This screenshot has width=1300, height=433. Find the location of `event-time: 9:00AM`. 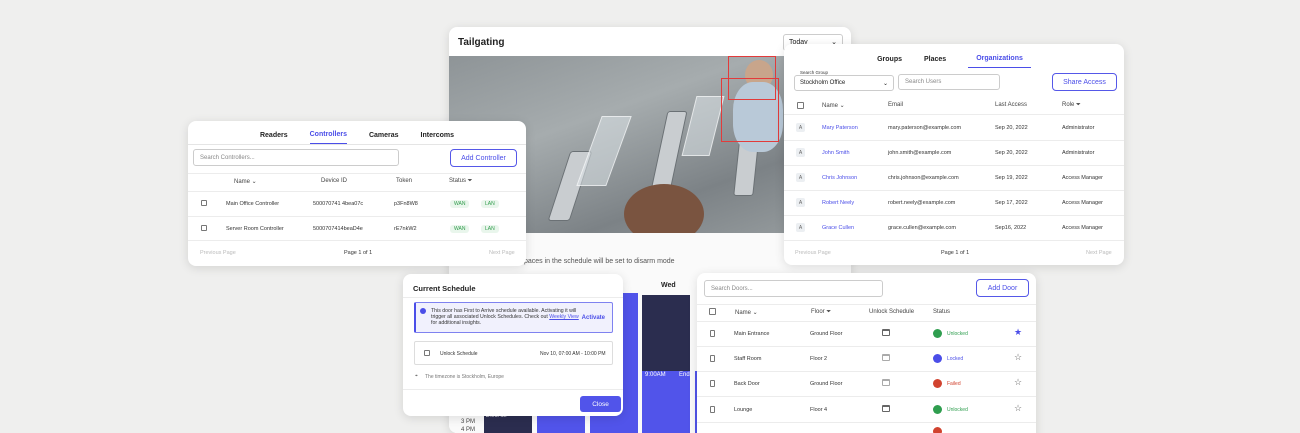

event-time: 9:00AM is located at coordinates (655, 375).